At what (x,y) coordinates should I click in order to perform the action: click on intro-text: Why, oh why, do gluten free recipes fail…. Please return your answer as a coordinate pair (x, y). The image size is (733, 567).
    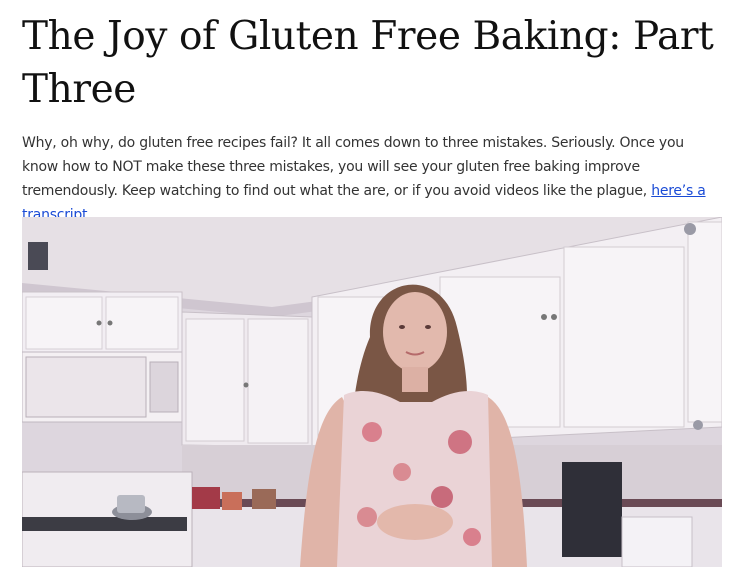
    Looking at the image, I should click on (353, 167).